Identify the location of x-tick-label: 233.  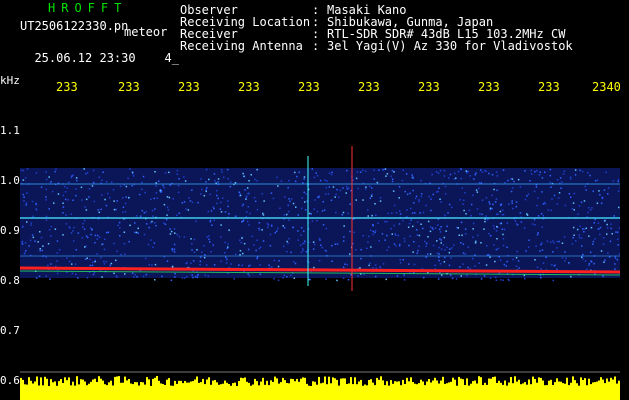
(369, 87).